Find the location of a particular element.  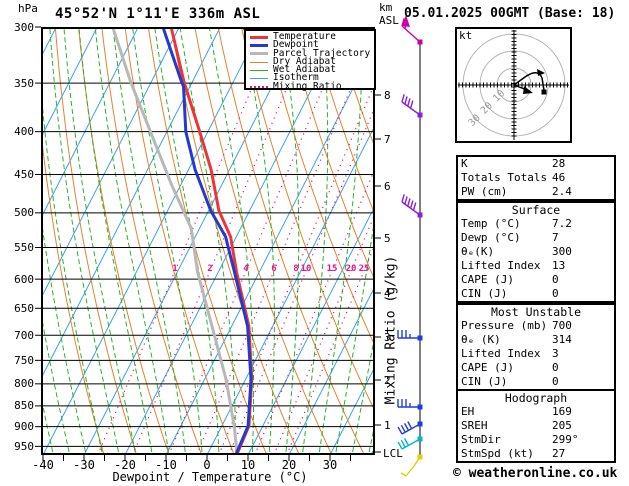

panel-row-value: 7 is located at coordinates (555, 237).